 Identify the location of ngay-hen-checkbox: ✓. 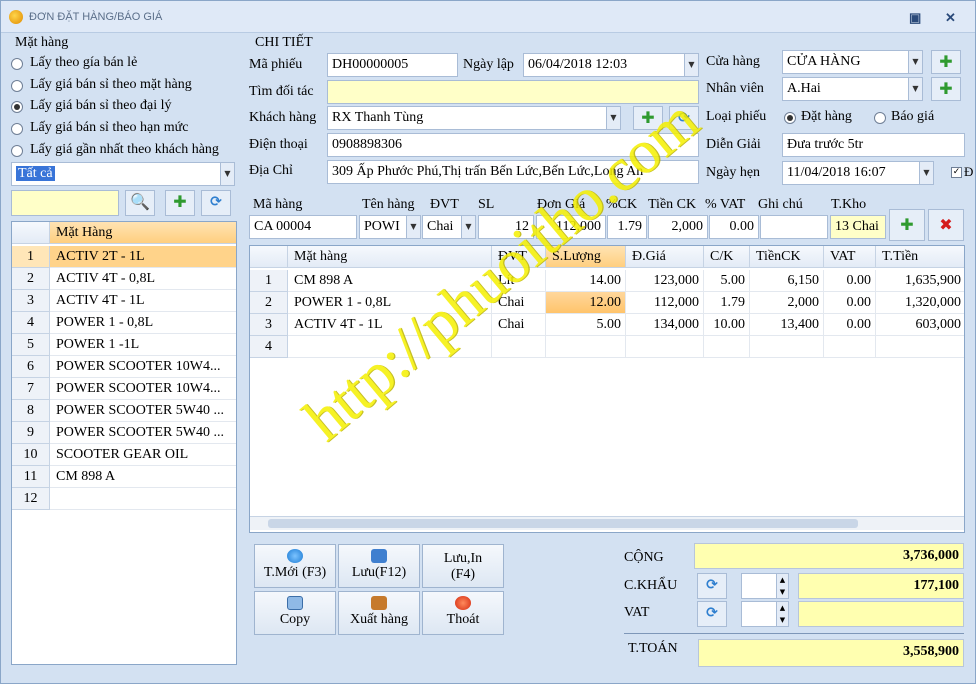
(956, 172).